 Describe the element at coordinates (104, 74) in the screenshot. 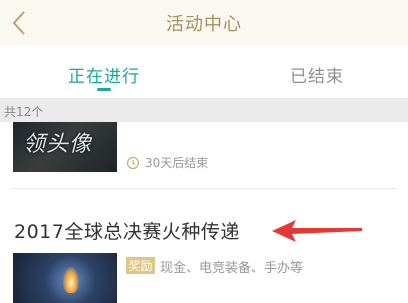

I see `tab-ongoing: 正在进行` at that location.